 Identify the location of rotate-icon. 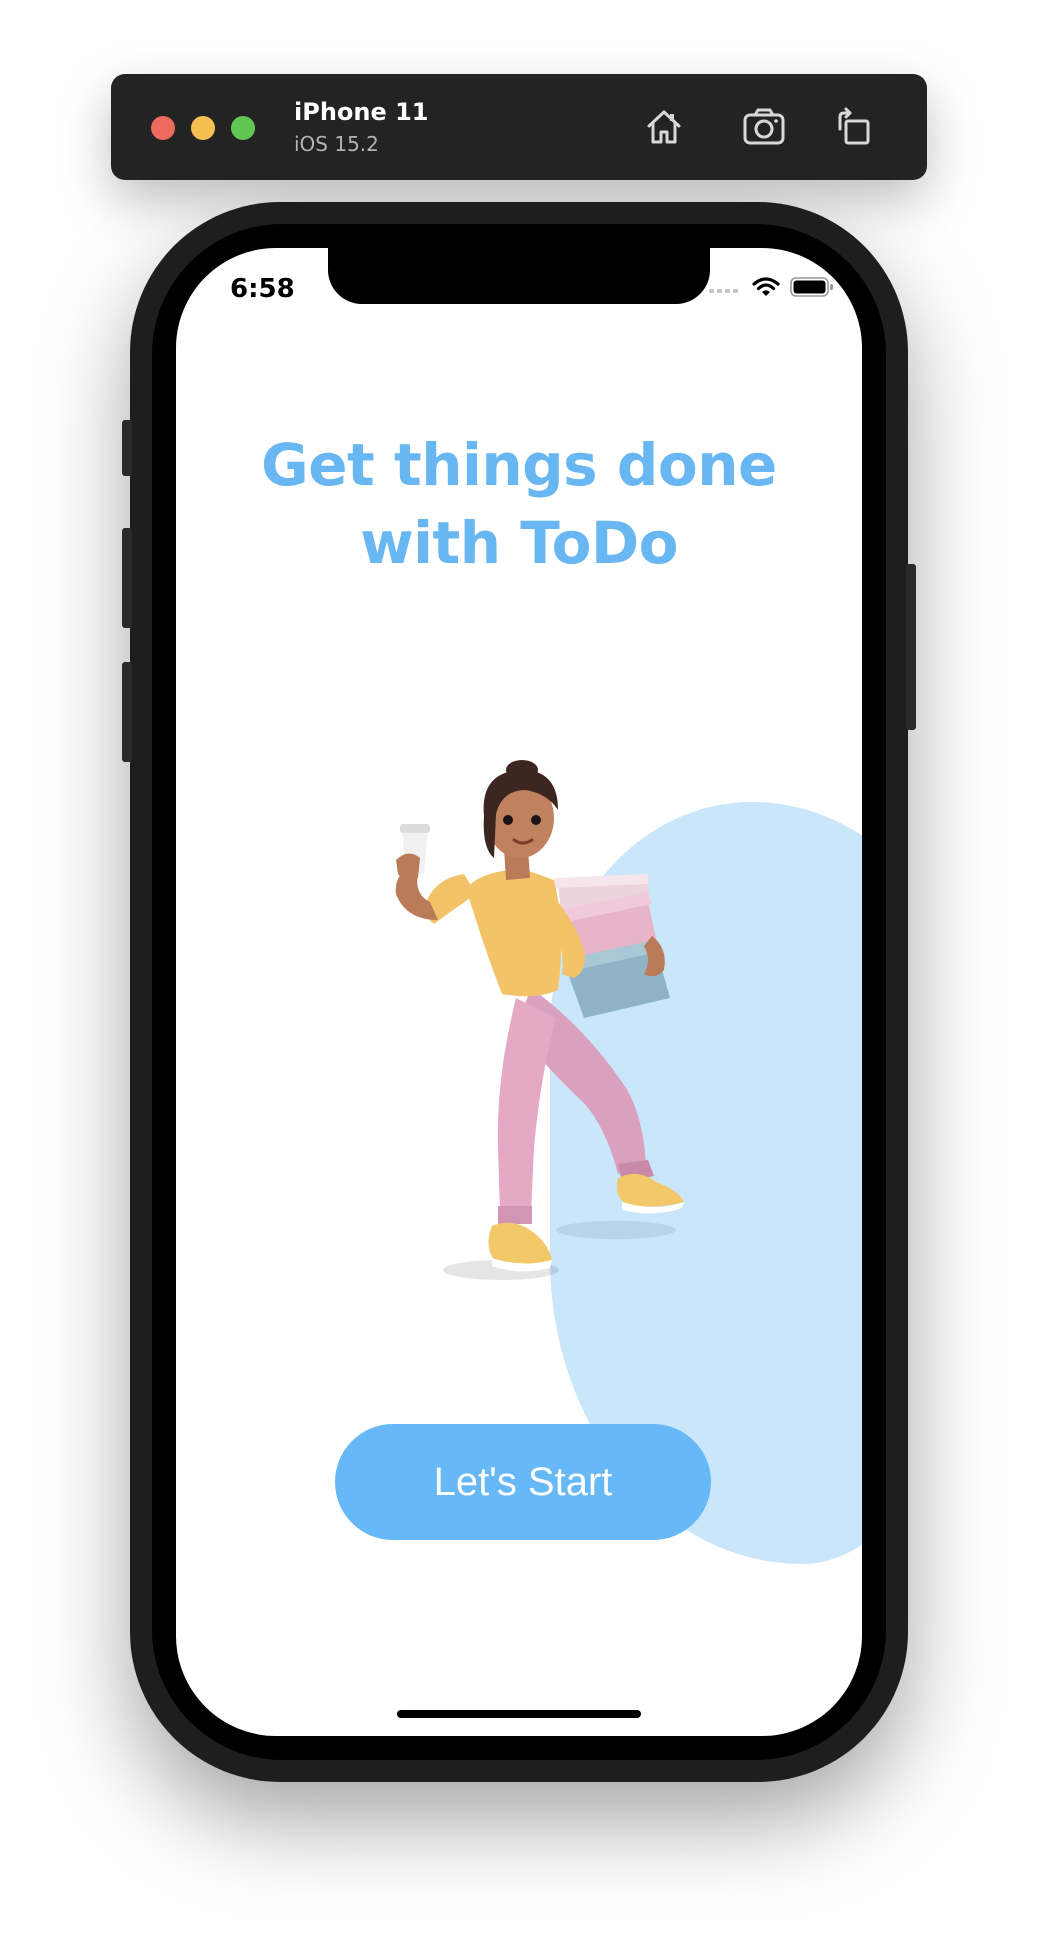
(854, 127).